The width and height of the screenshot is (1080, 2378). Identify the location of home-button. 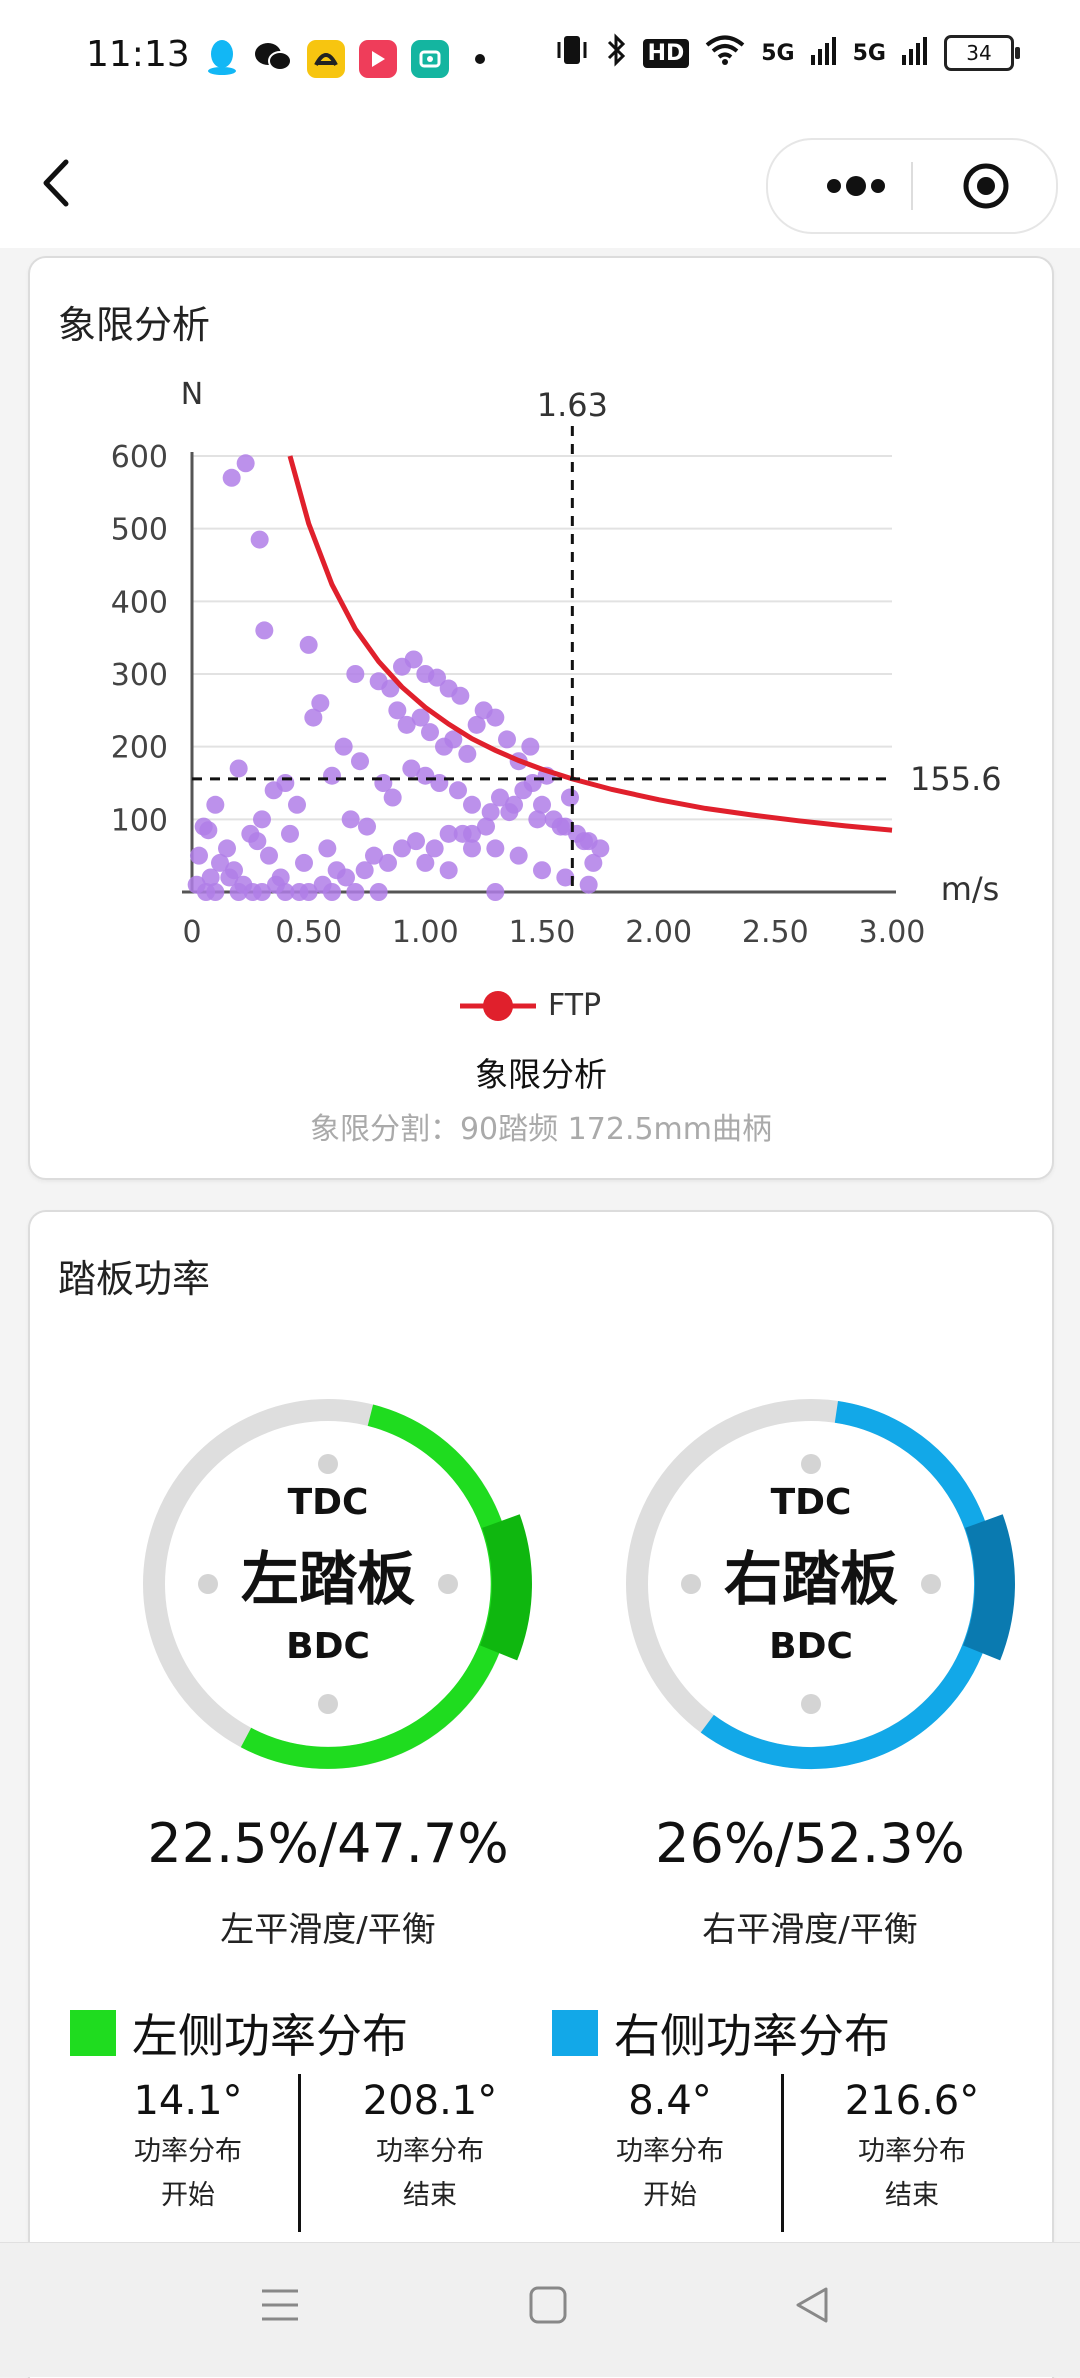
(548, 2307).